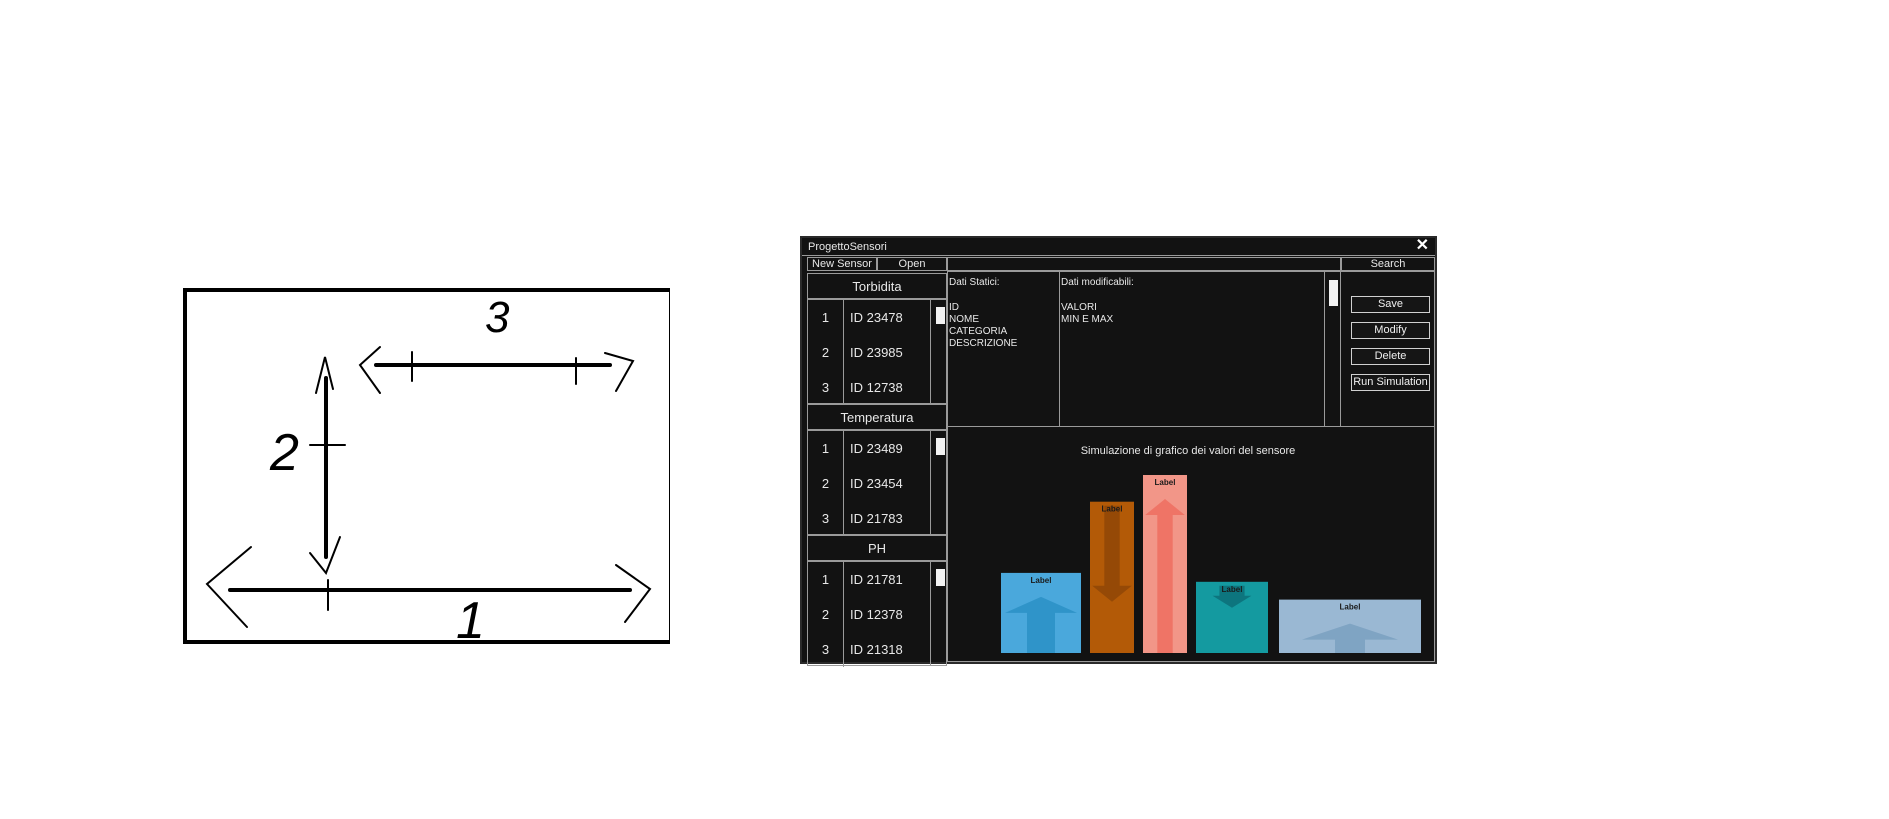  Describe the element at coordinates (974, 282) in the screenshot. I see `static-data-heading: Dati Statici:` at that location.